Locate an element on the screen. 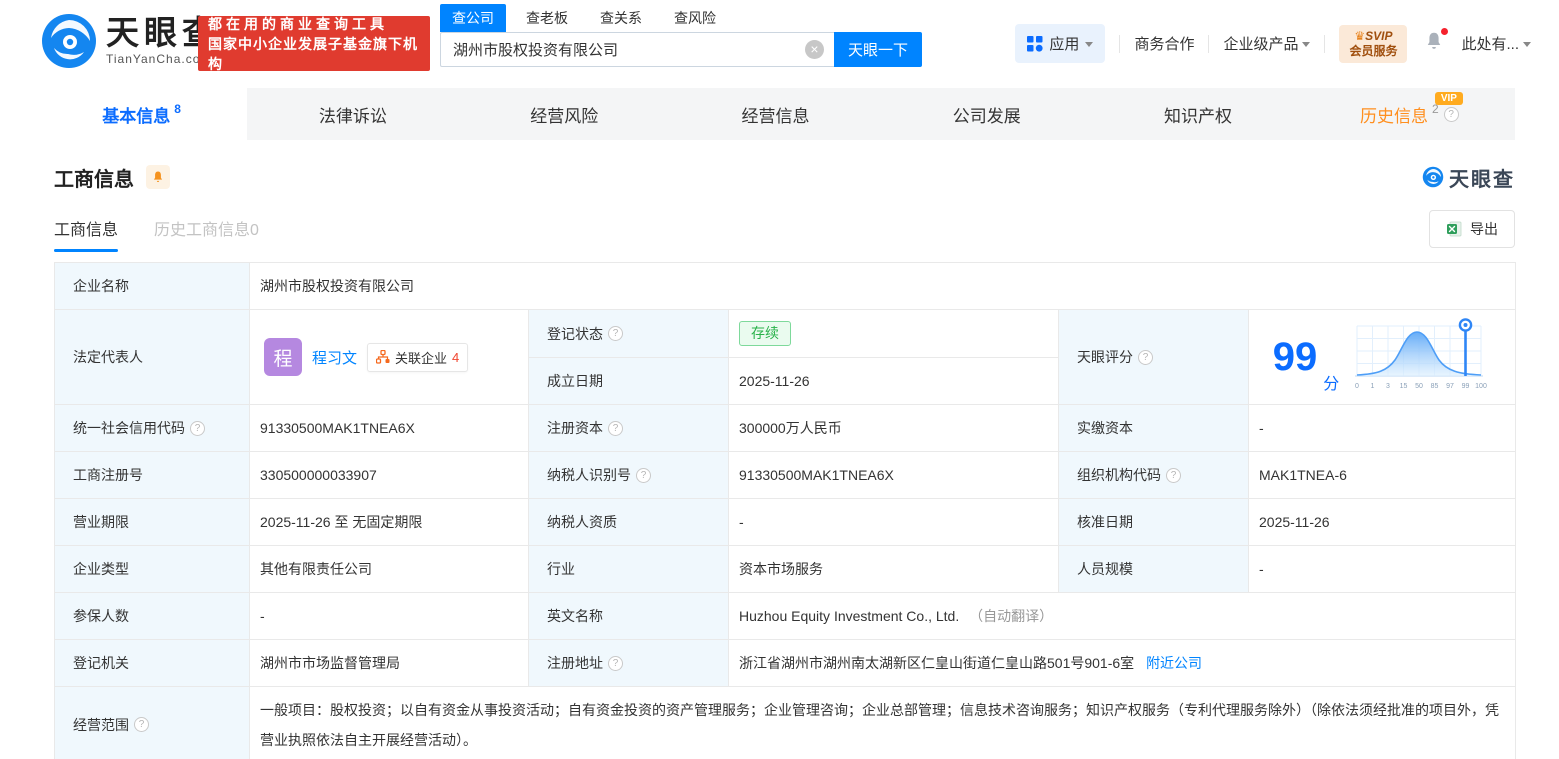  legal-rep-name-link: 程习文 is located at coordinates (334, 357).